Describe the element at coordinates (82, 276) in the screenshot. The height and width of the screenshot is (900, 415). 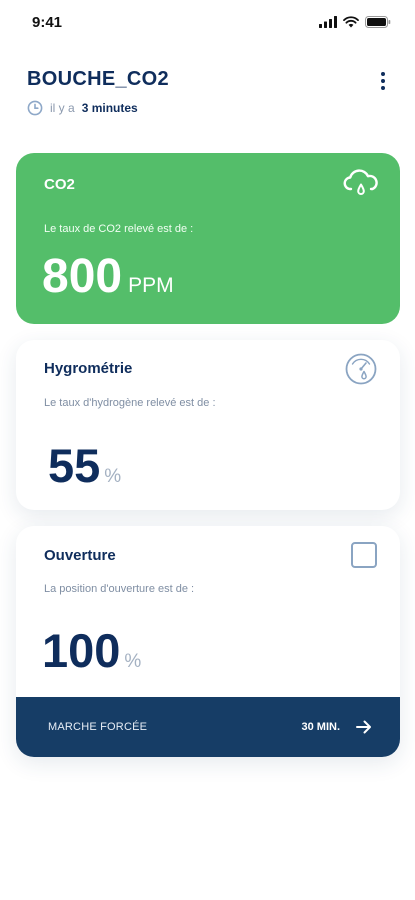
I see `co2-value: 800` at that location.